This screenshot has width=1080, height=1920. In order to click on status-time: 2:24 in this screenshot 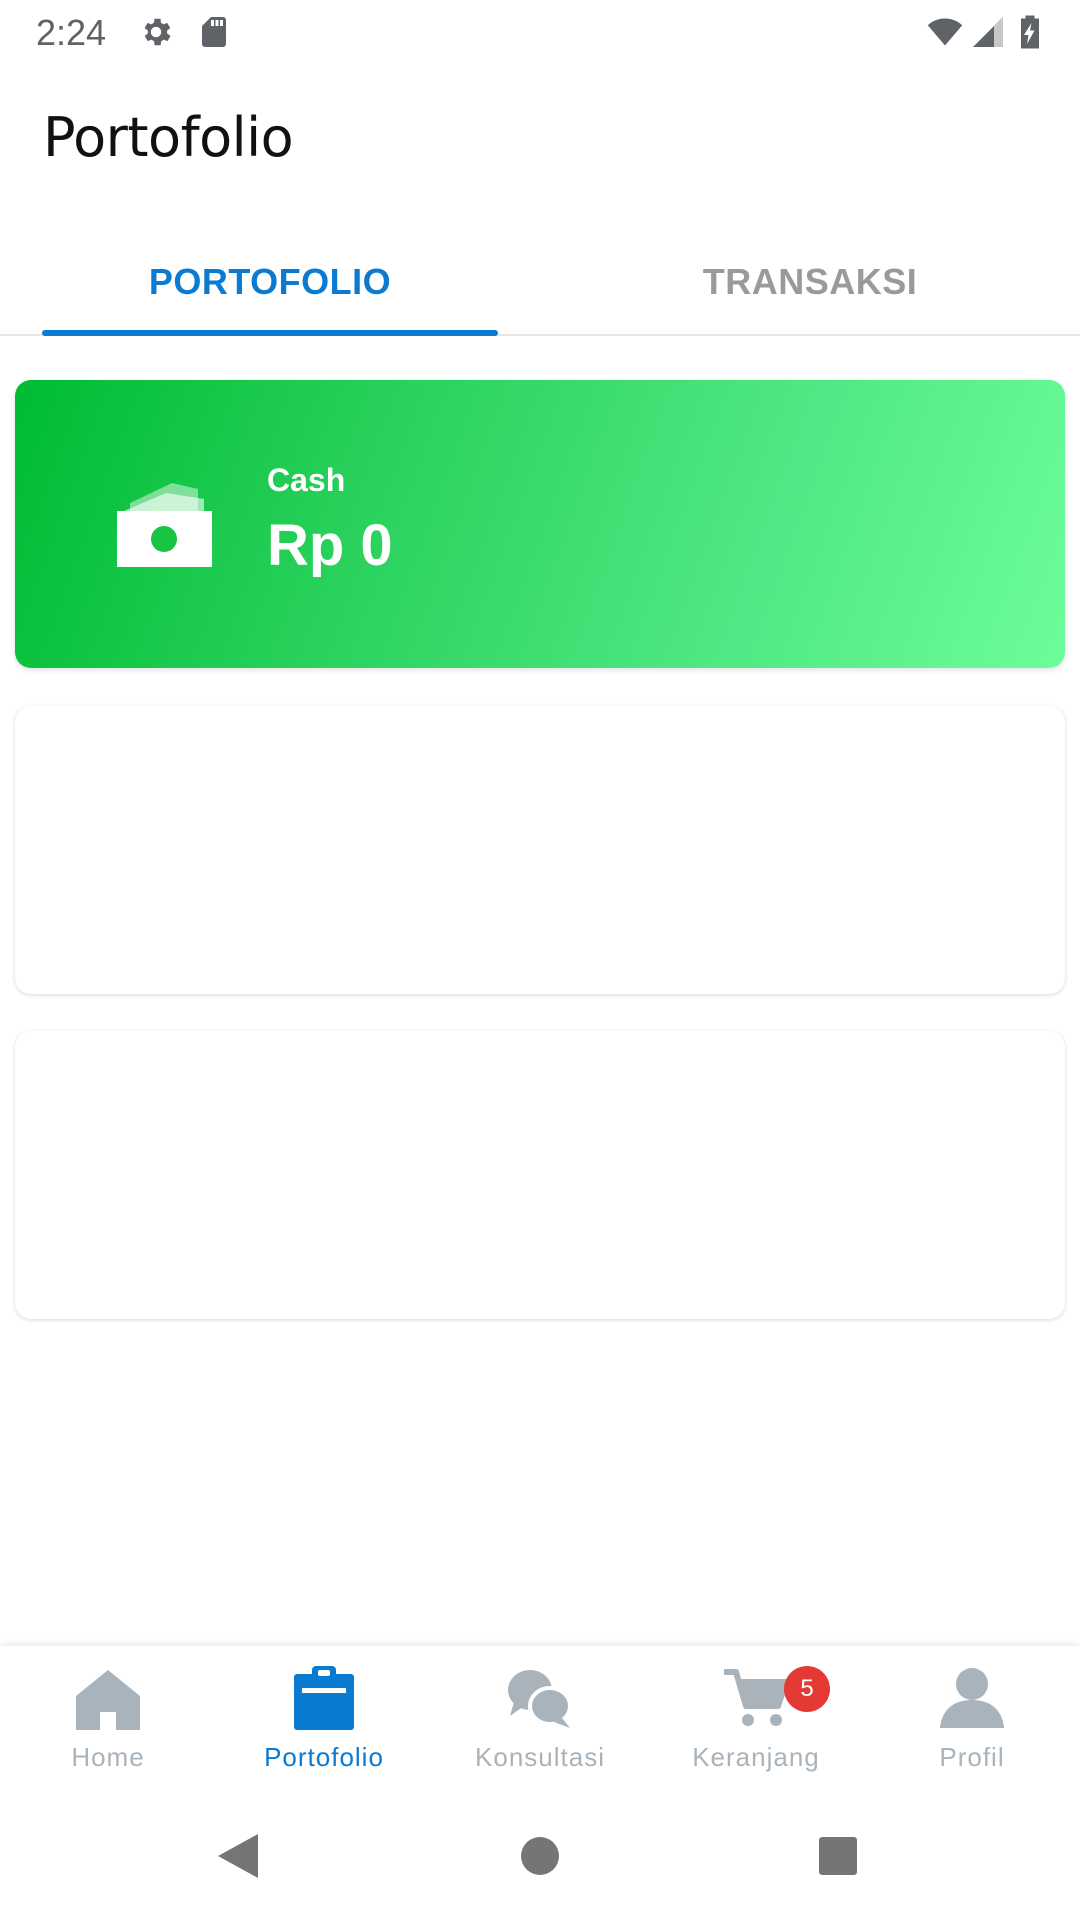, I will do `click(71, 32)`.